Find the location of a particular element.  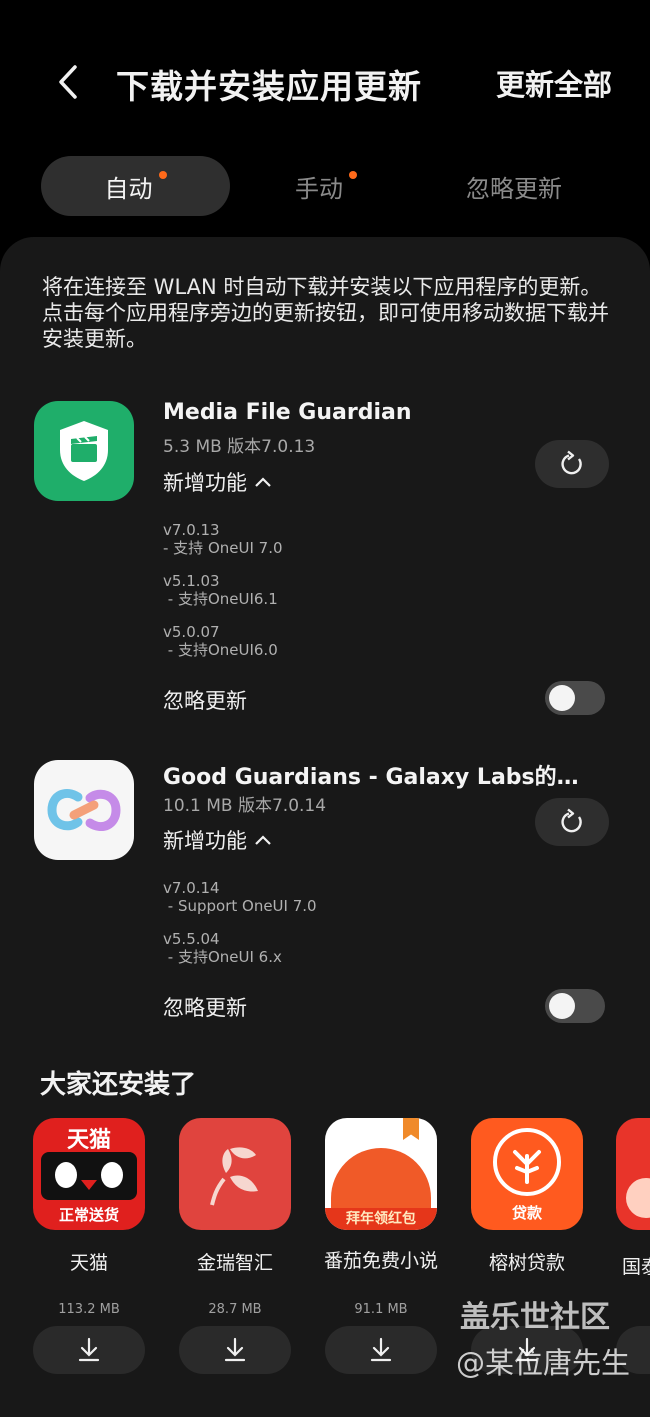

guotai-app-icon is located at coordinates (633, 1174).